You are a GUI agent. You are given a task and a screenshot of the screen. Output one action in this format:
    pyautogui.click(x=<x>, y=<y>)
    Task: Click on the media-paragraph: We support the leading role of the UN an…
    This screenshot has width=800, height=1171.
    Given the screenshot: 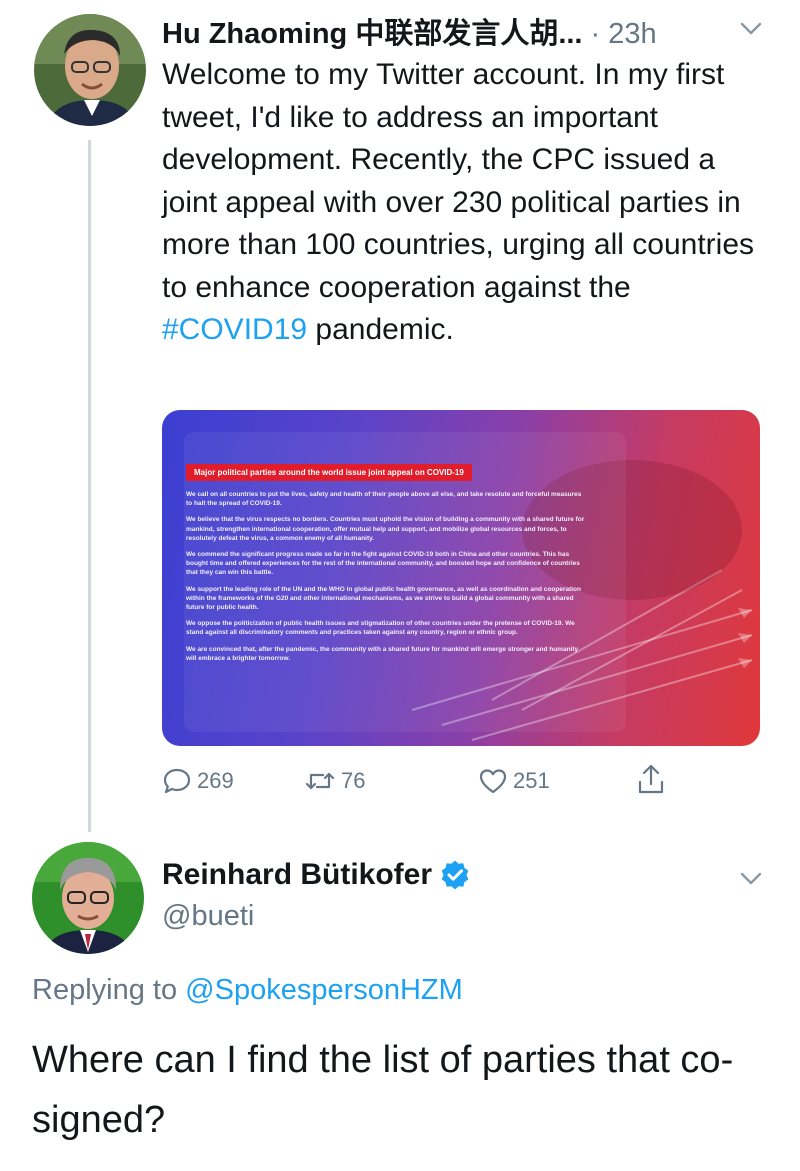 What is the action you would take?
    pyautogui.click(x=383, y=598)
    